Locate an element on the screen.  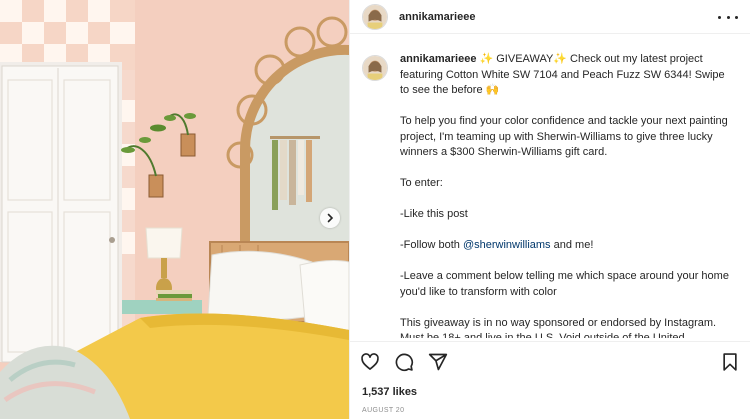
nightstand is located at coordinates (162, 307).